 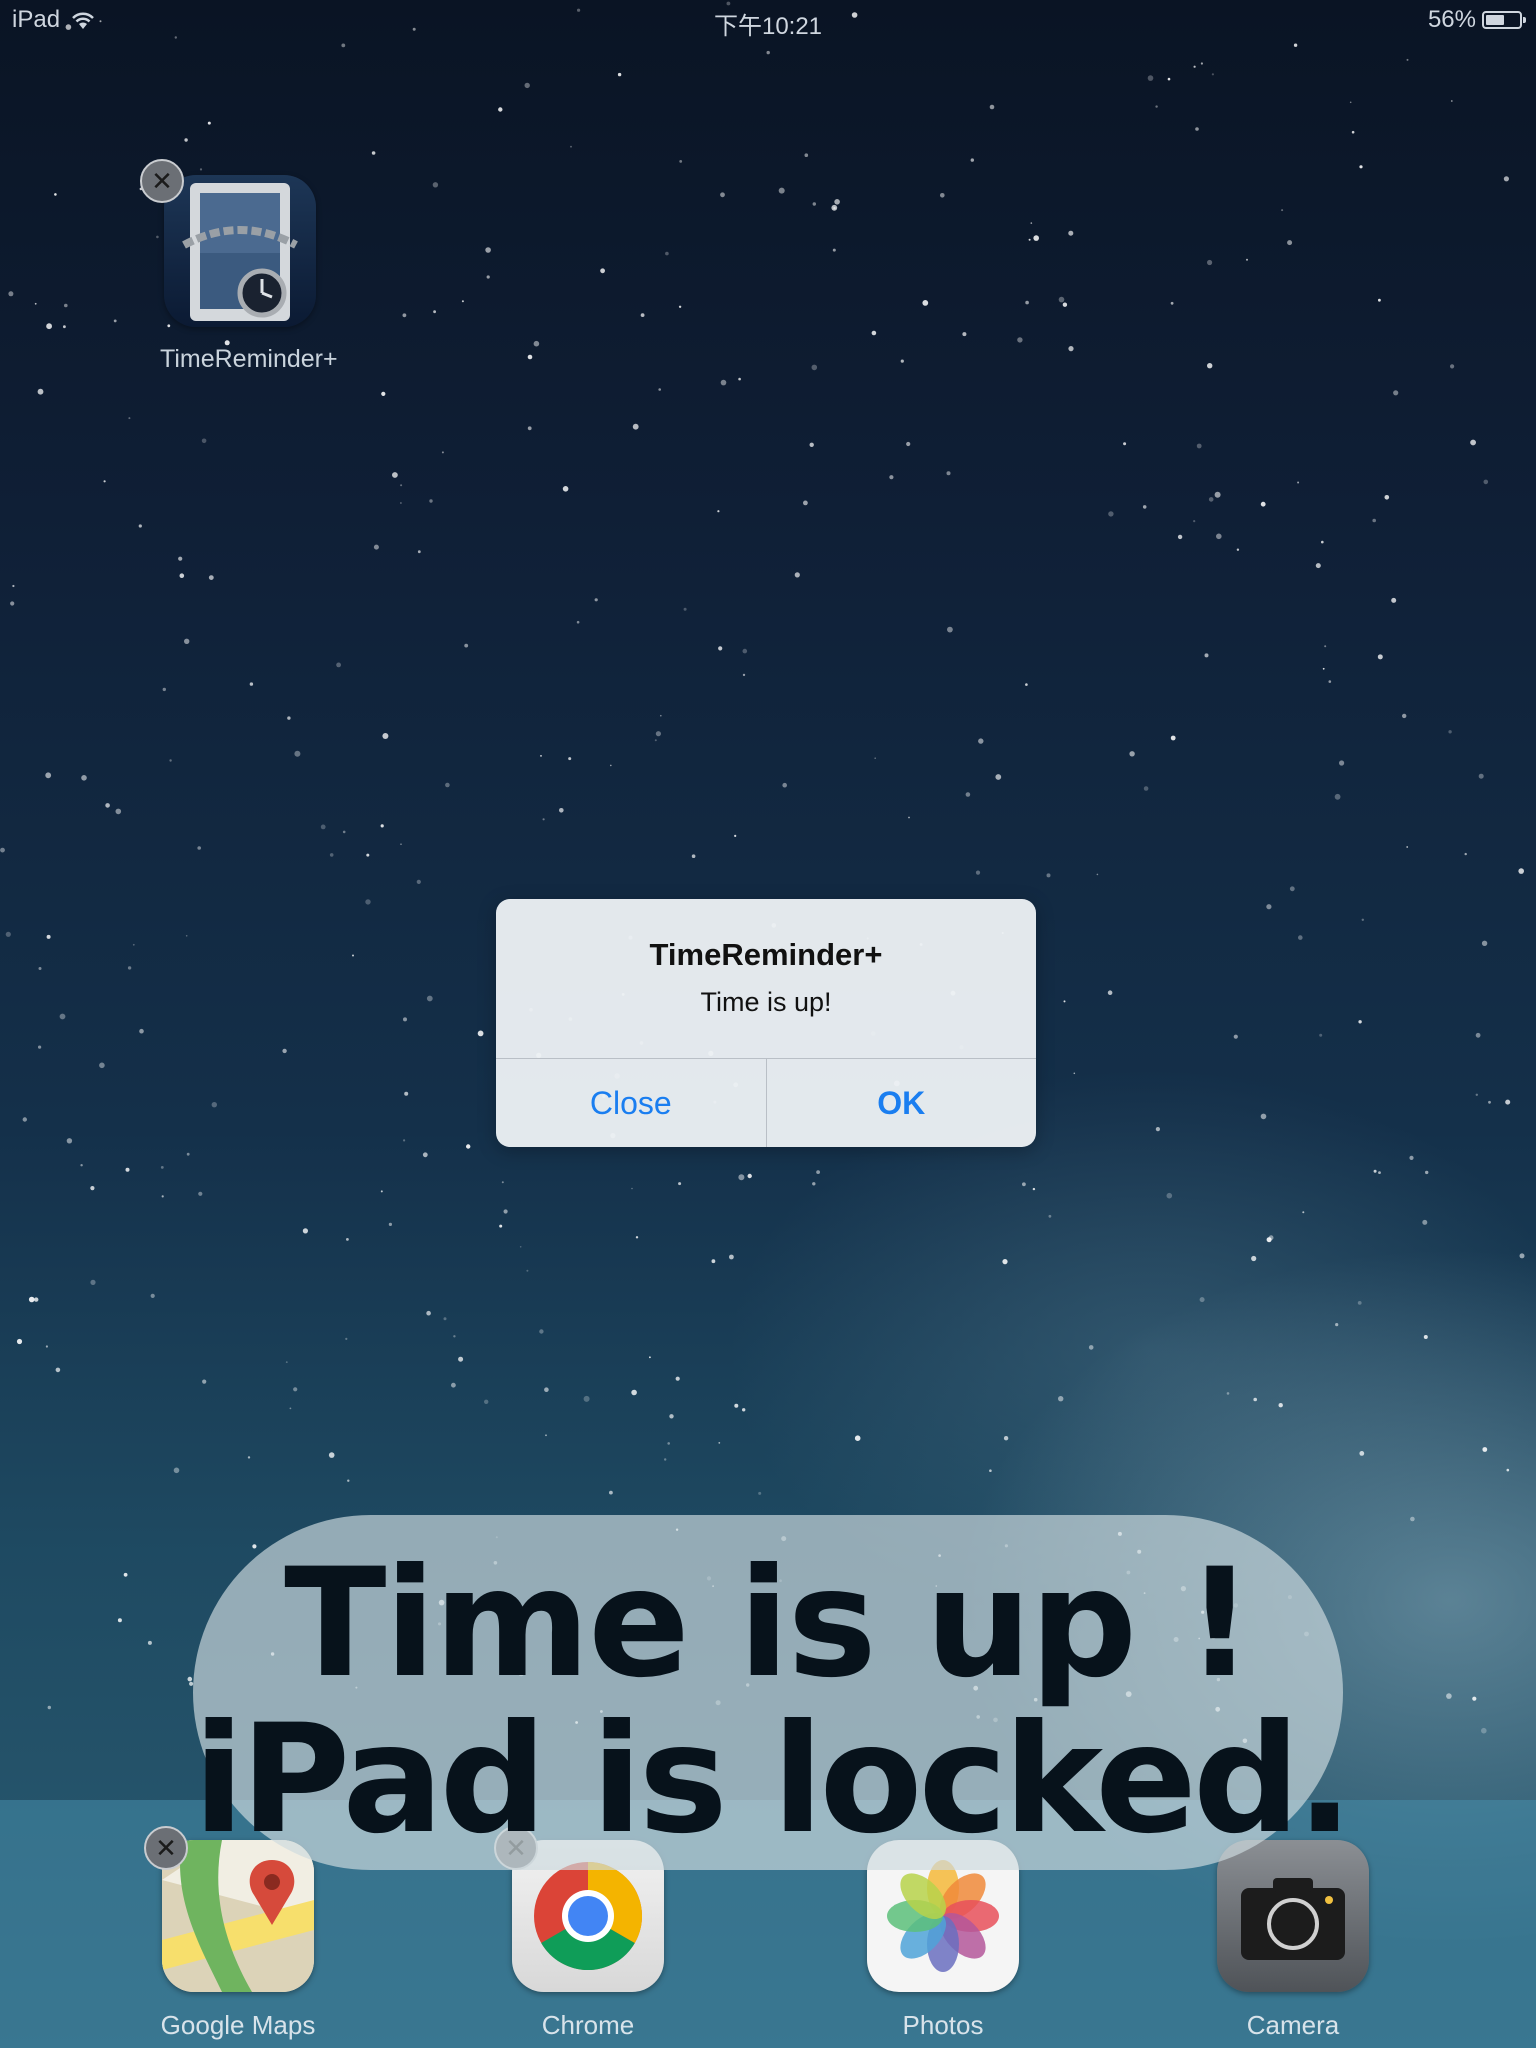 What do you see at coordinates (588, 1933) in the screenshot?
I see `dock-app-chrome: ✕ Chrome` at bounding box center [588, 1933].